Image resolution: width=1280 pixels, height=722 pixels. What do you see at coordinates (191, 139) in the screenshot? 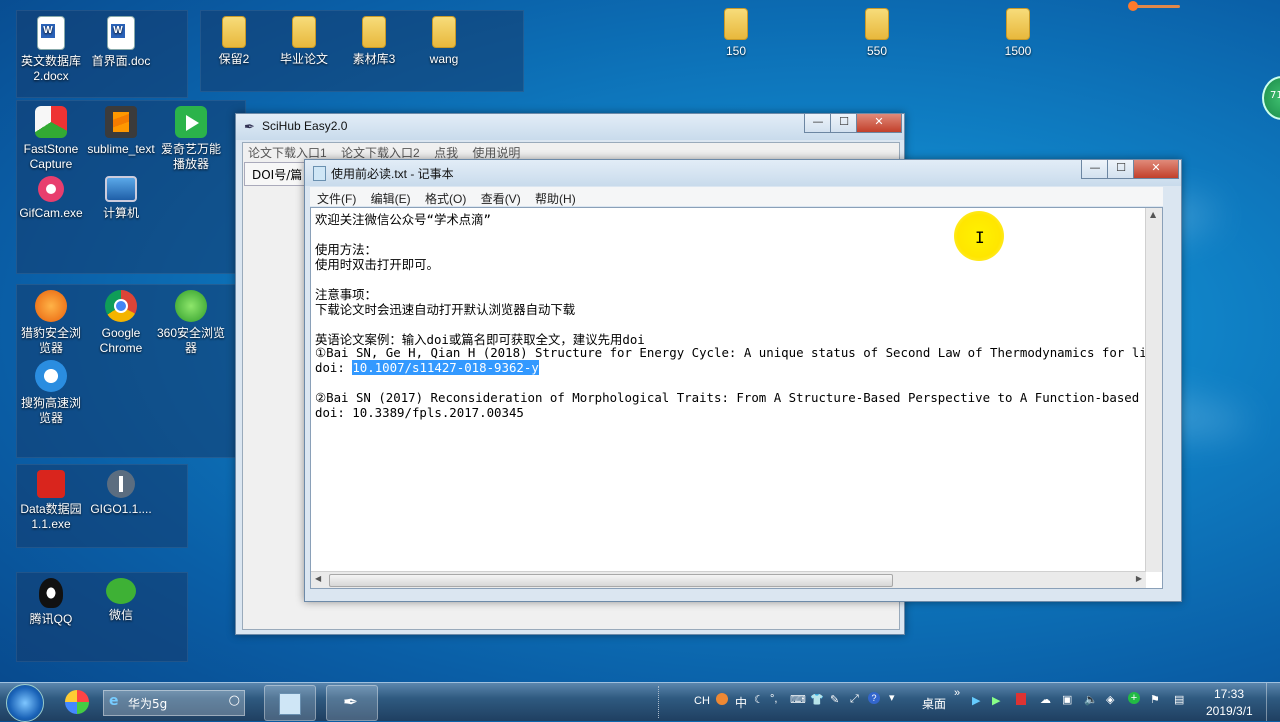
I see `desktop-icon-iqiyi: 爱奇艺万能 播放器` at bounding box center [191, 139].